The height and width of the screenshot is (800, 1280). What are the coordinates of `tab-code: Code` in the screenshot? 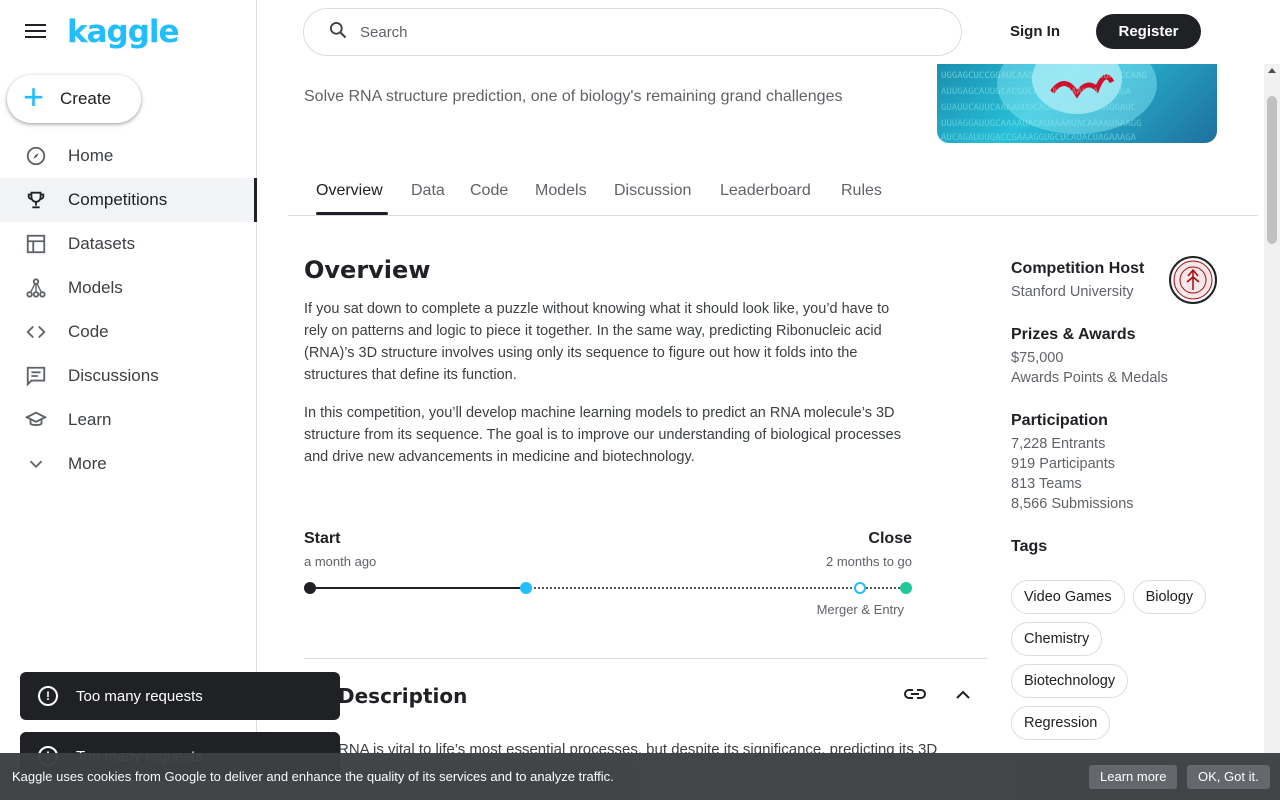 It's located at (489, 191).